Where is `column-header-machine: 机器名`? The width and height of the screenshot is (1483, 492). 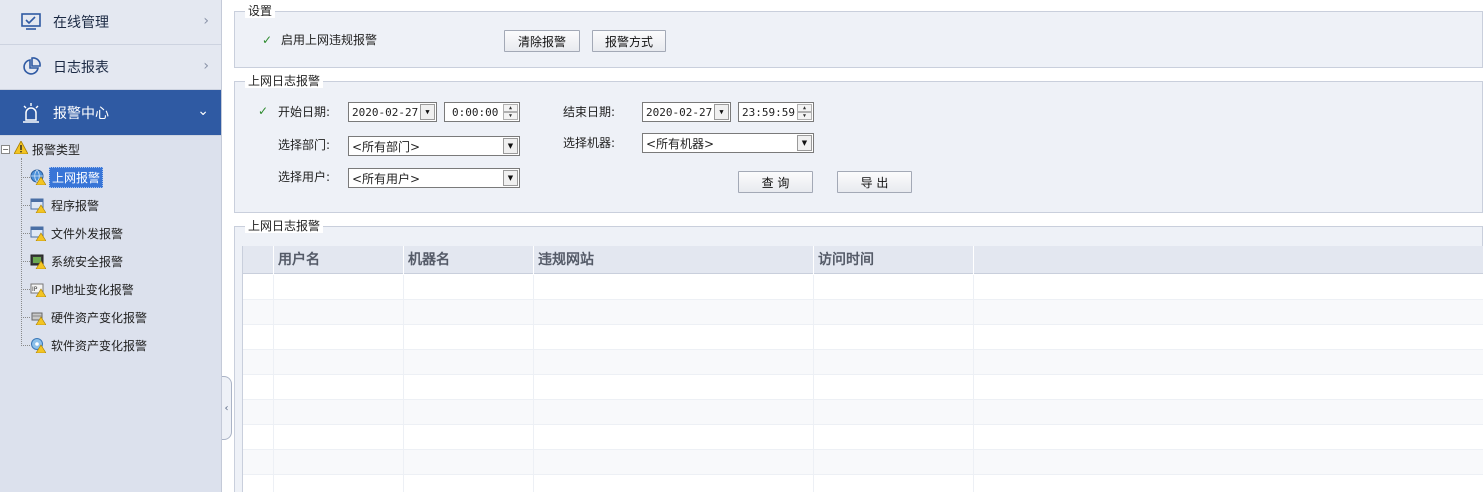
column-header-machine: 机器名 is located at coordinates (469, 260).